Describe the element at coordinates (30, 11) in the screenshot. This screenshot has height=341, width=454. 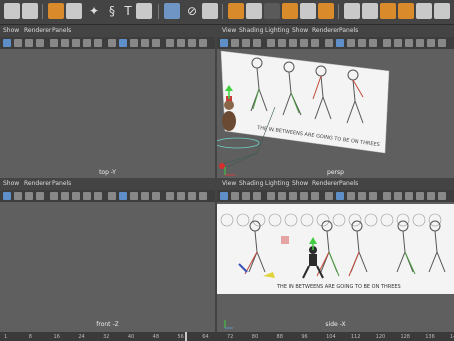
I see `lasso-tool-icon` at that location.